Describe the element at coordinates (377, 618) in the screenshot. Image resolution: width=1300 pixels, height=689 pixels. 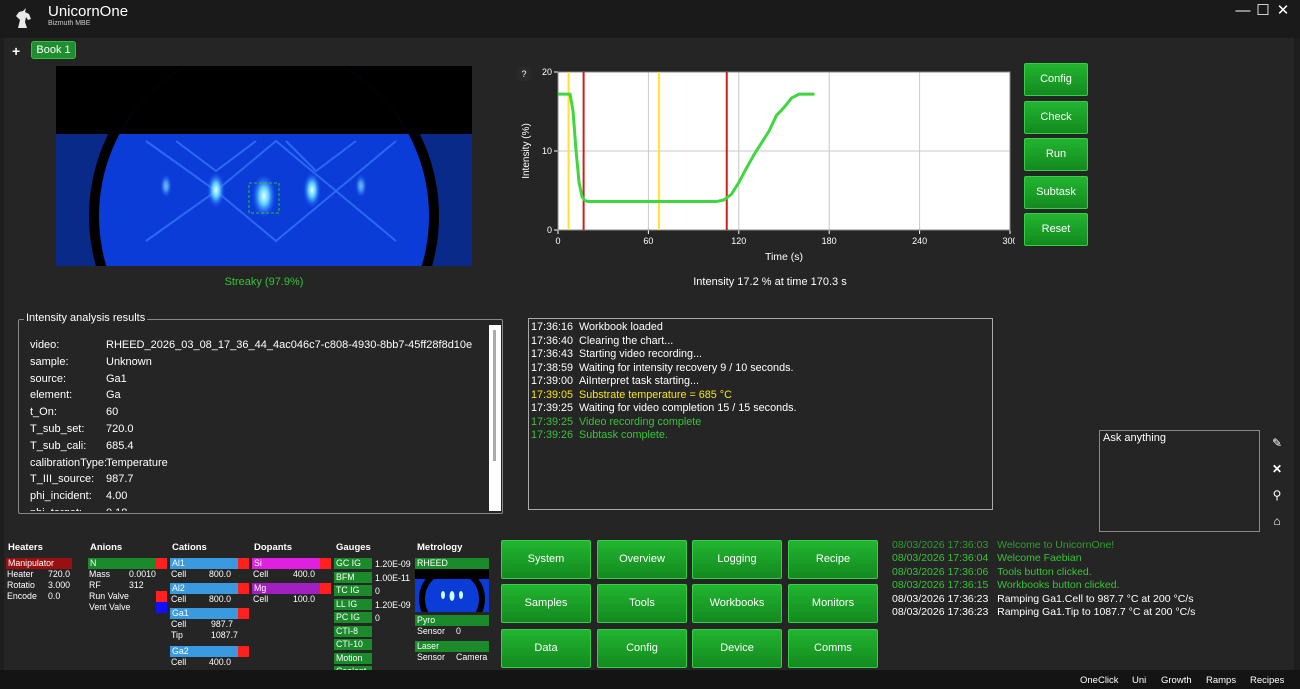
I see `gauge-value: 0` at that location.